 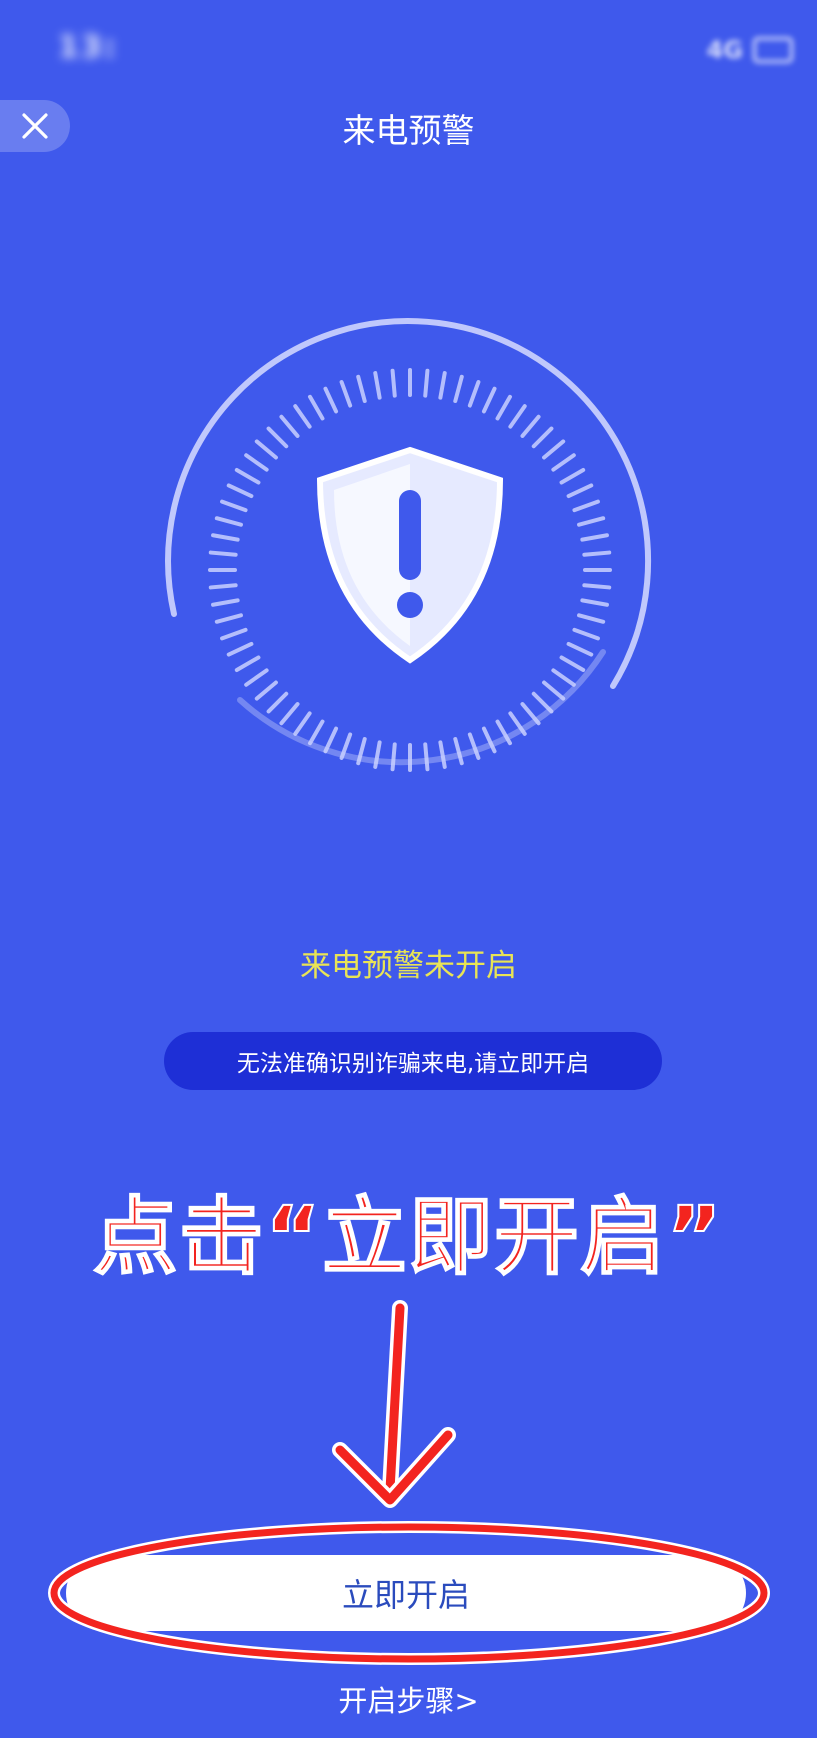 What do you see at coordinates (394, 1404) in the screenshot?
I see `arrow-down-icon` at bounding box center [394, 1404].